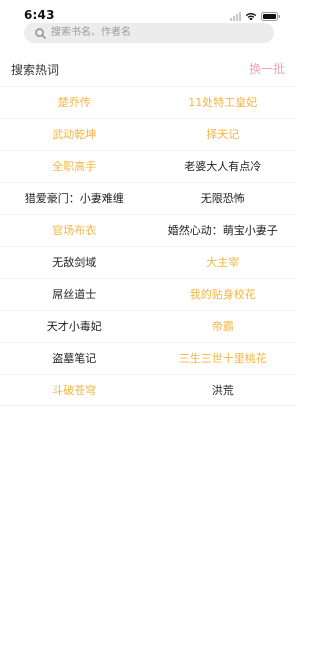 The height and width of the screenshot is (647, 320). I want to click on search-bar: 搜索书名、作者名, so click(149, 33).